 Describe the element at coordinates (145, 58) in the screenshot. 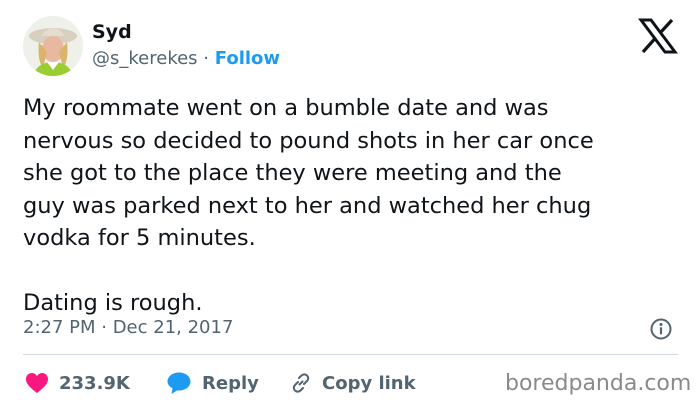

I see `author-handle: @s_kerekes` at that location.